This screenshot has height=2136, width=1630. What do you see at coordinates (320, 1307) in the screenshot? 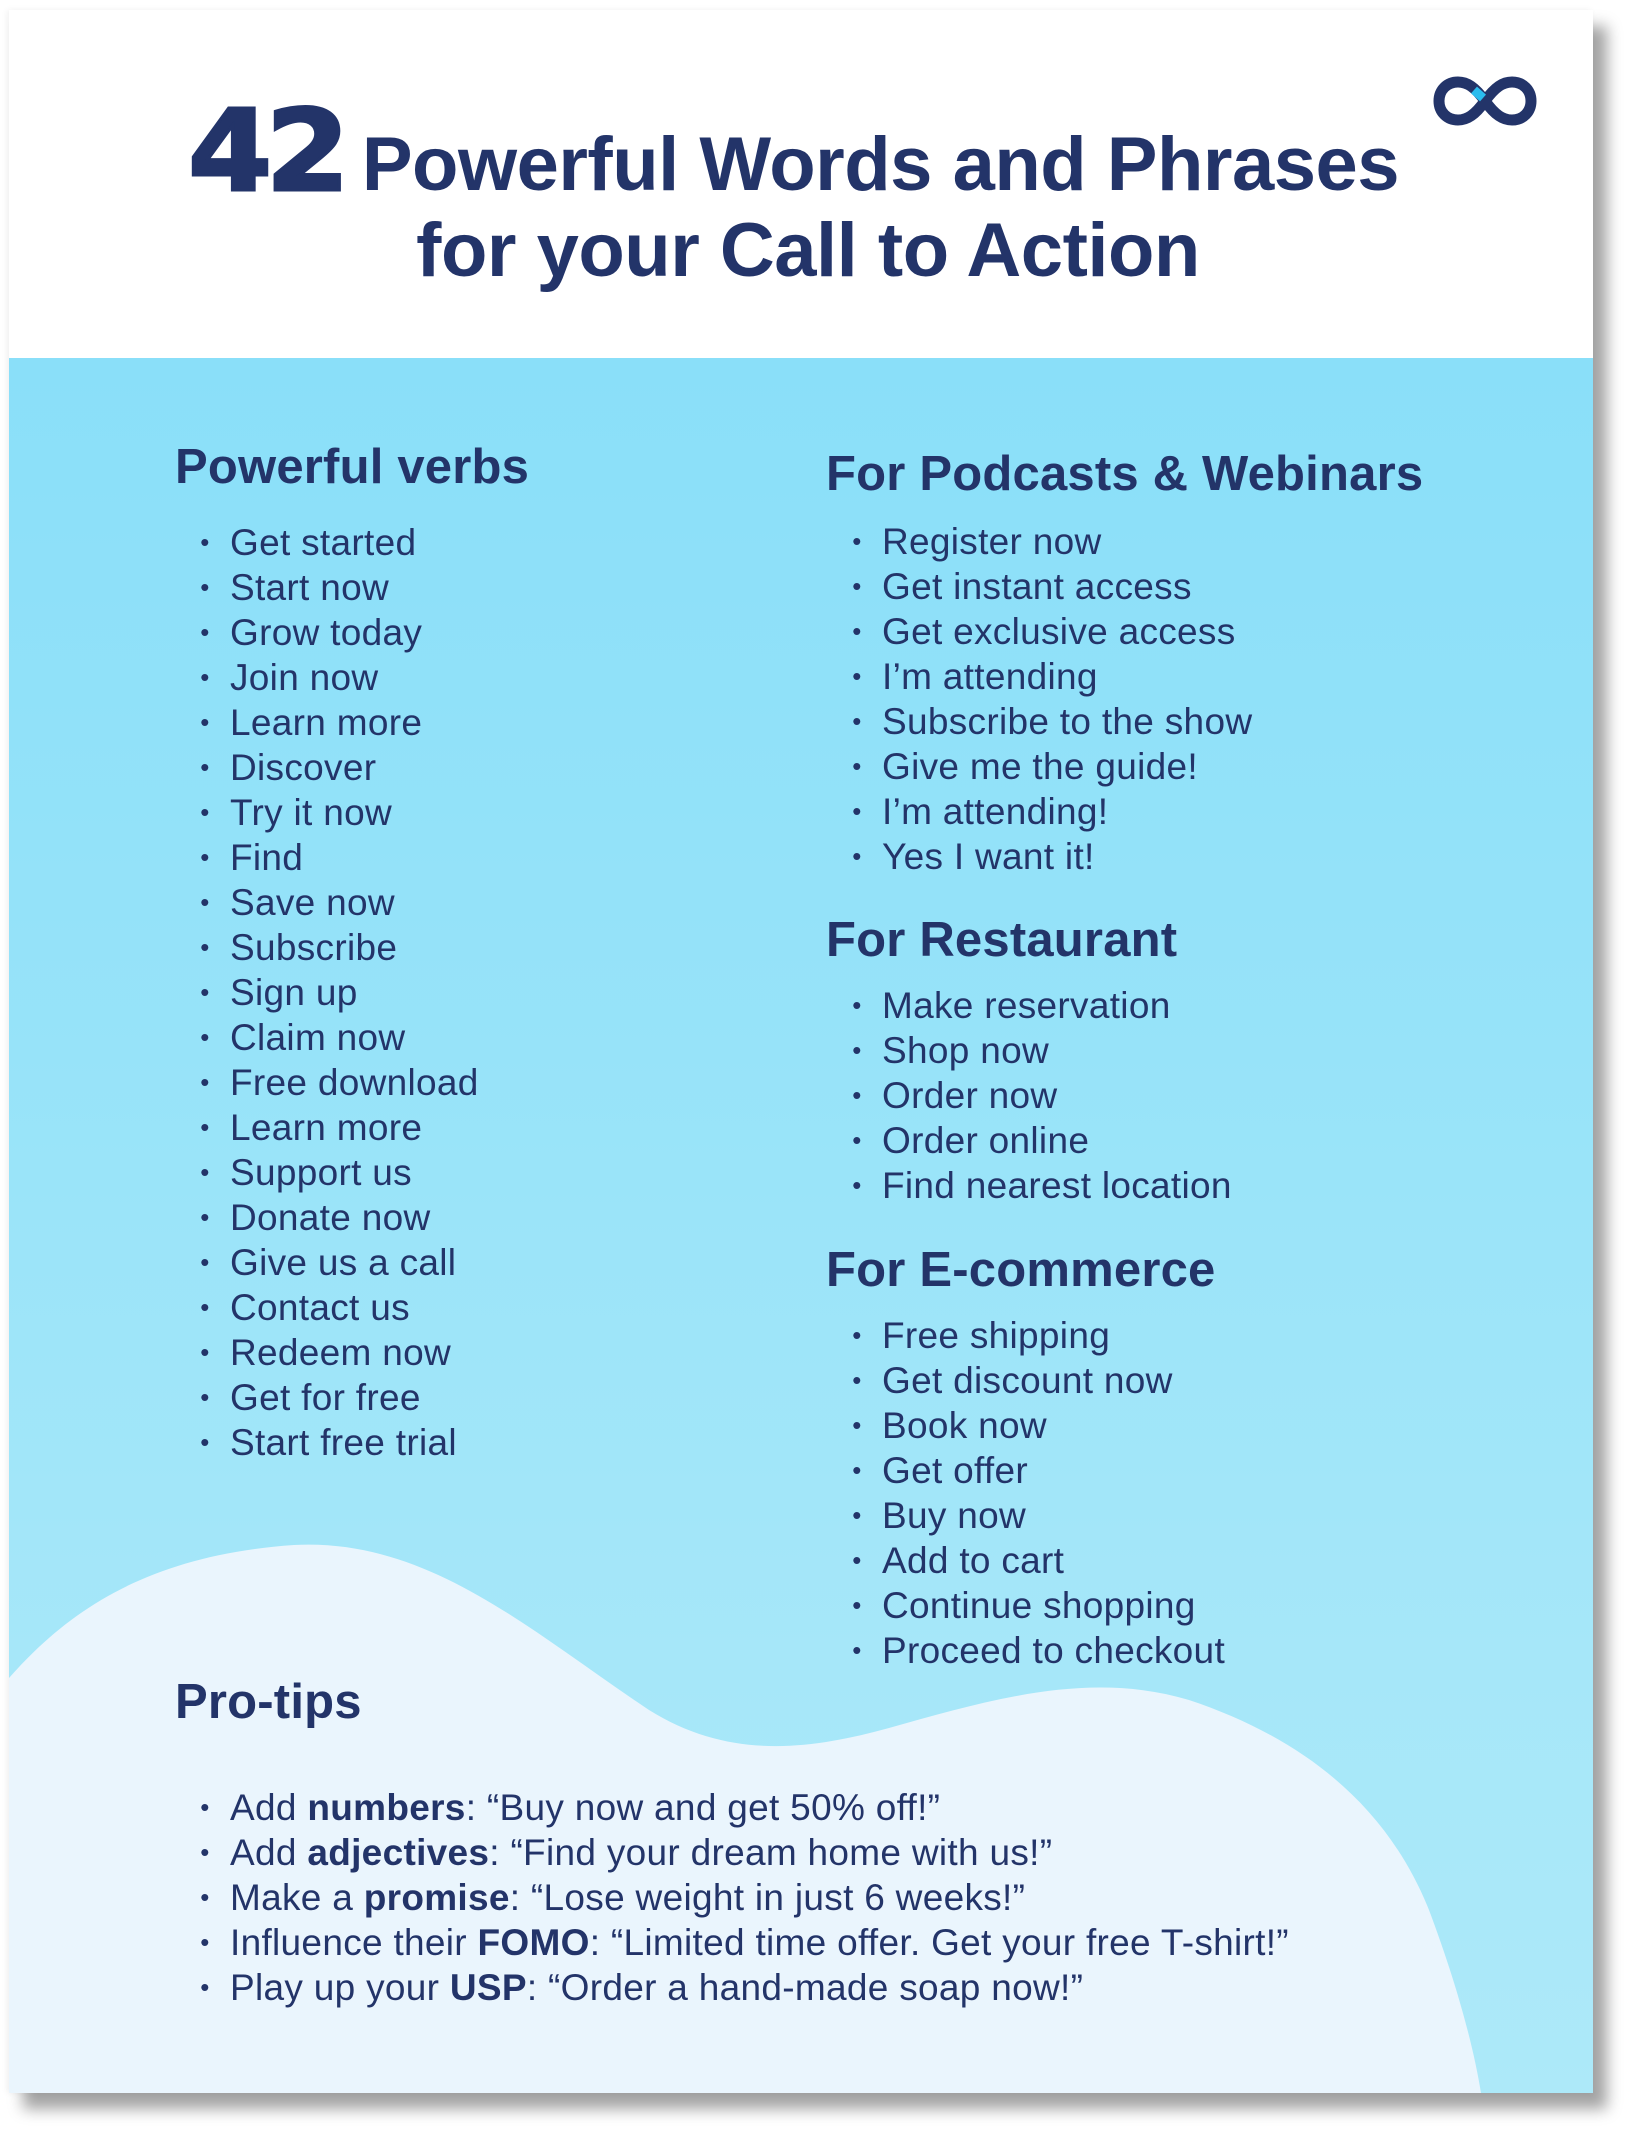
I see `list-item-text: Contact us` at bounding box center [320, 1307].